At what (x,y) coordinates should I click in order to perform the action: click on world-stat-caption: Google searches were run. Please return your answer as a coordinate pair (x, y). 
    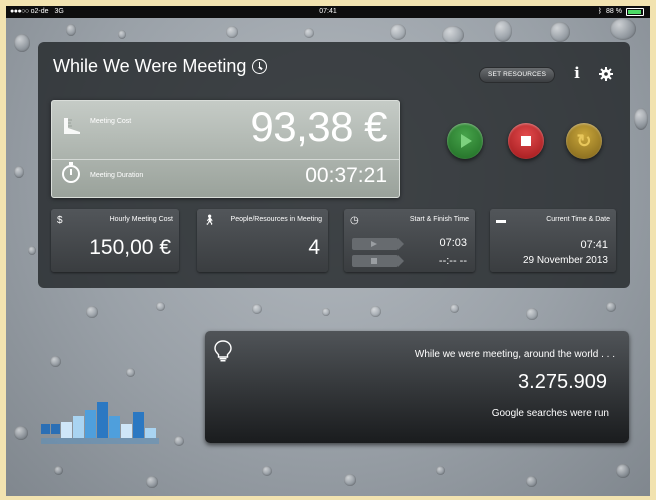
    Looking at the image, I should click on (550, 413).